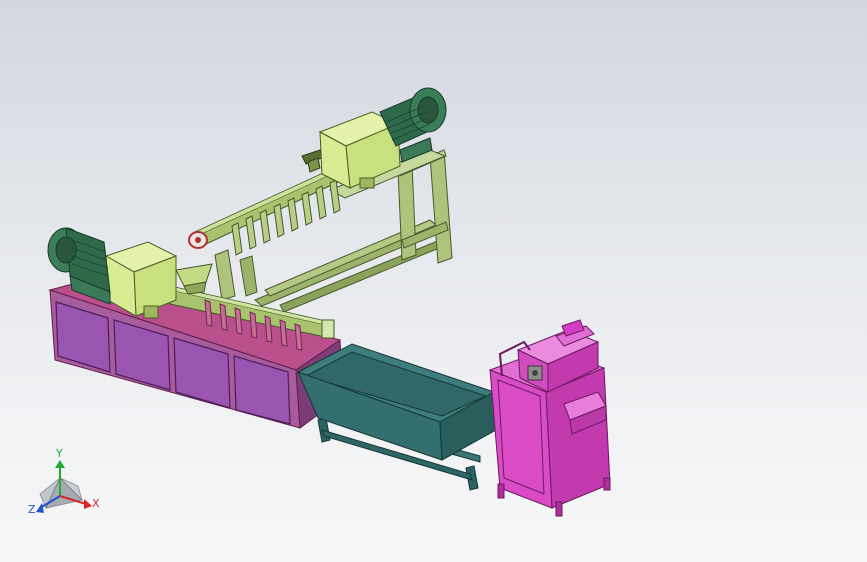  Describe the element at coordinates (60, 464) in the screenshot. I see `y-axis-arrow` at that location.